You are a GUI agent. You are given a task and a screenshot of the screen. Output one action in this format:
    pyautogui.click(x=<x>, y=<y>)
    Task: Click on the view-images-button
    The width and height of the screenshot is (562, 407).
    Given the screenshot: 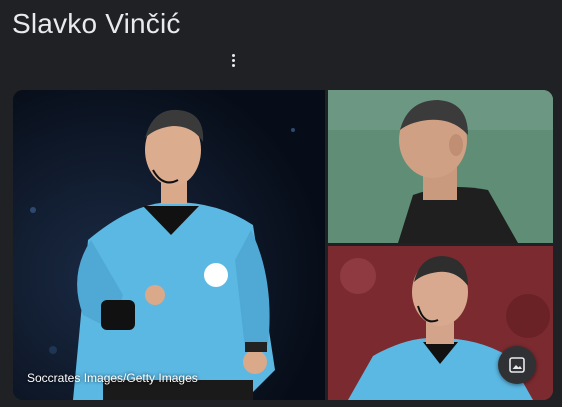 What is the action you would take?
    pyautogui.click(x=517, y=365)
    